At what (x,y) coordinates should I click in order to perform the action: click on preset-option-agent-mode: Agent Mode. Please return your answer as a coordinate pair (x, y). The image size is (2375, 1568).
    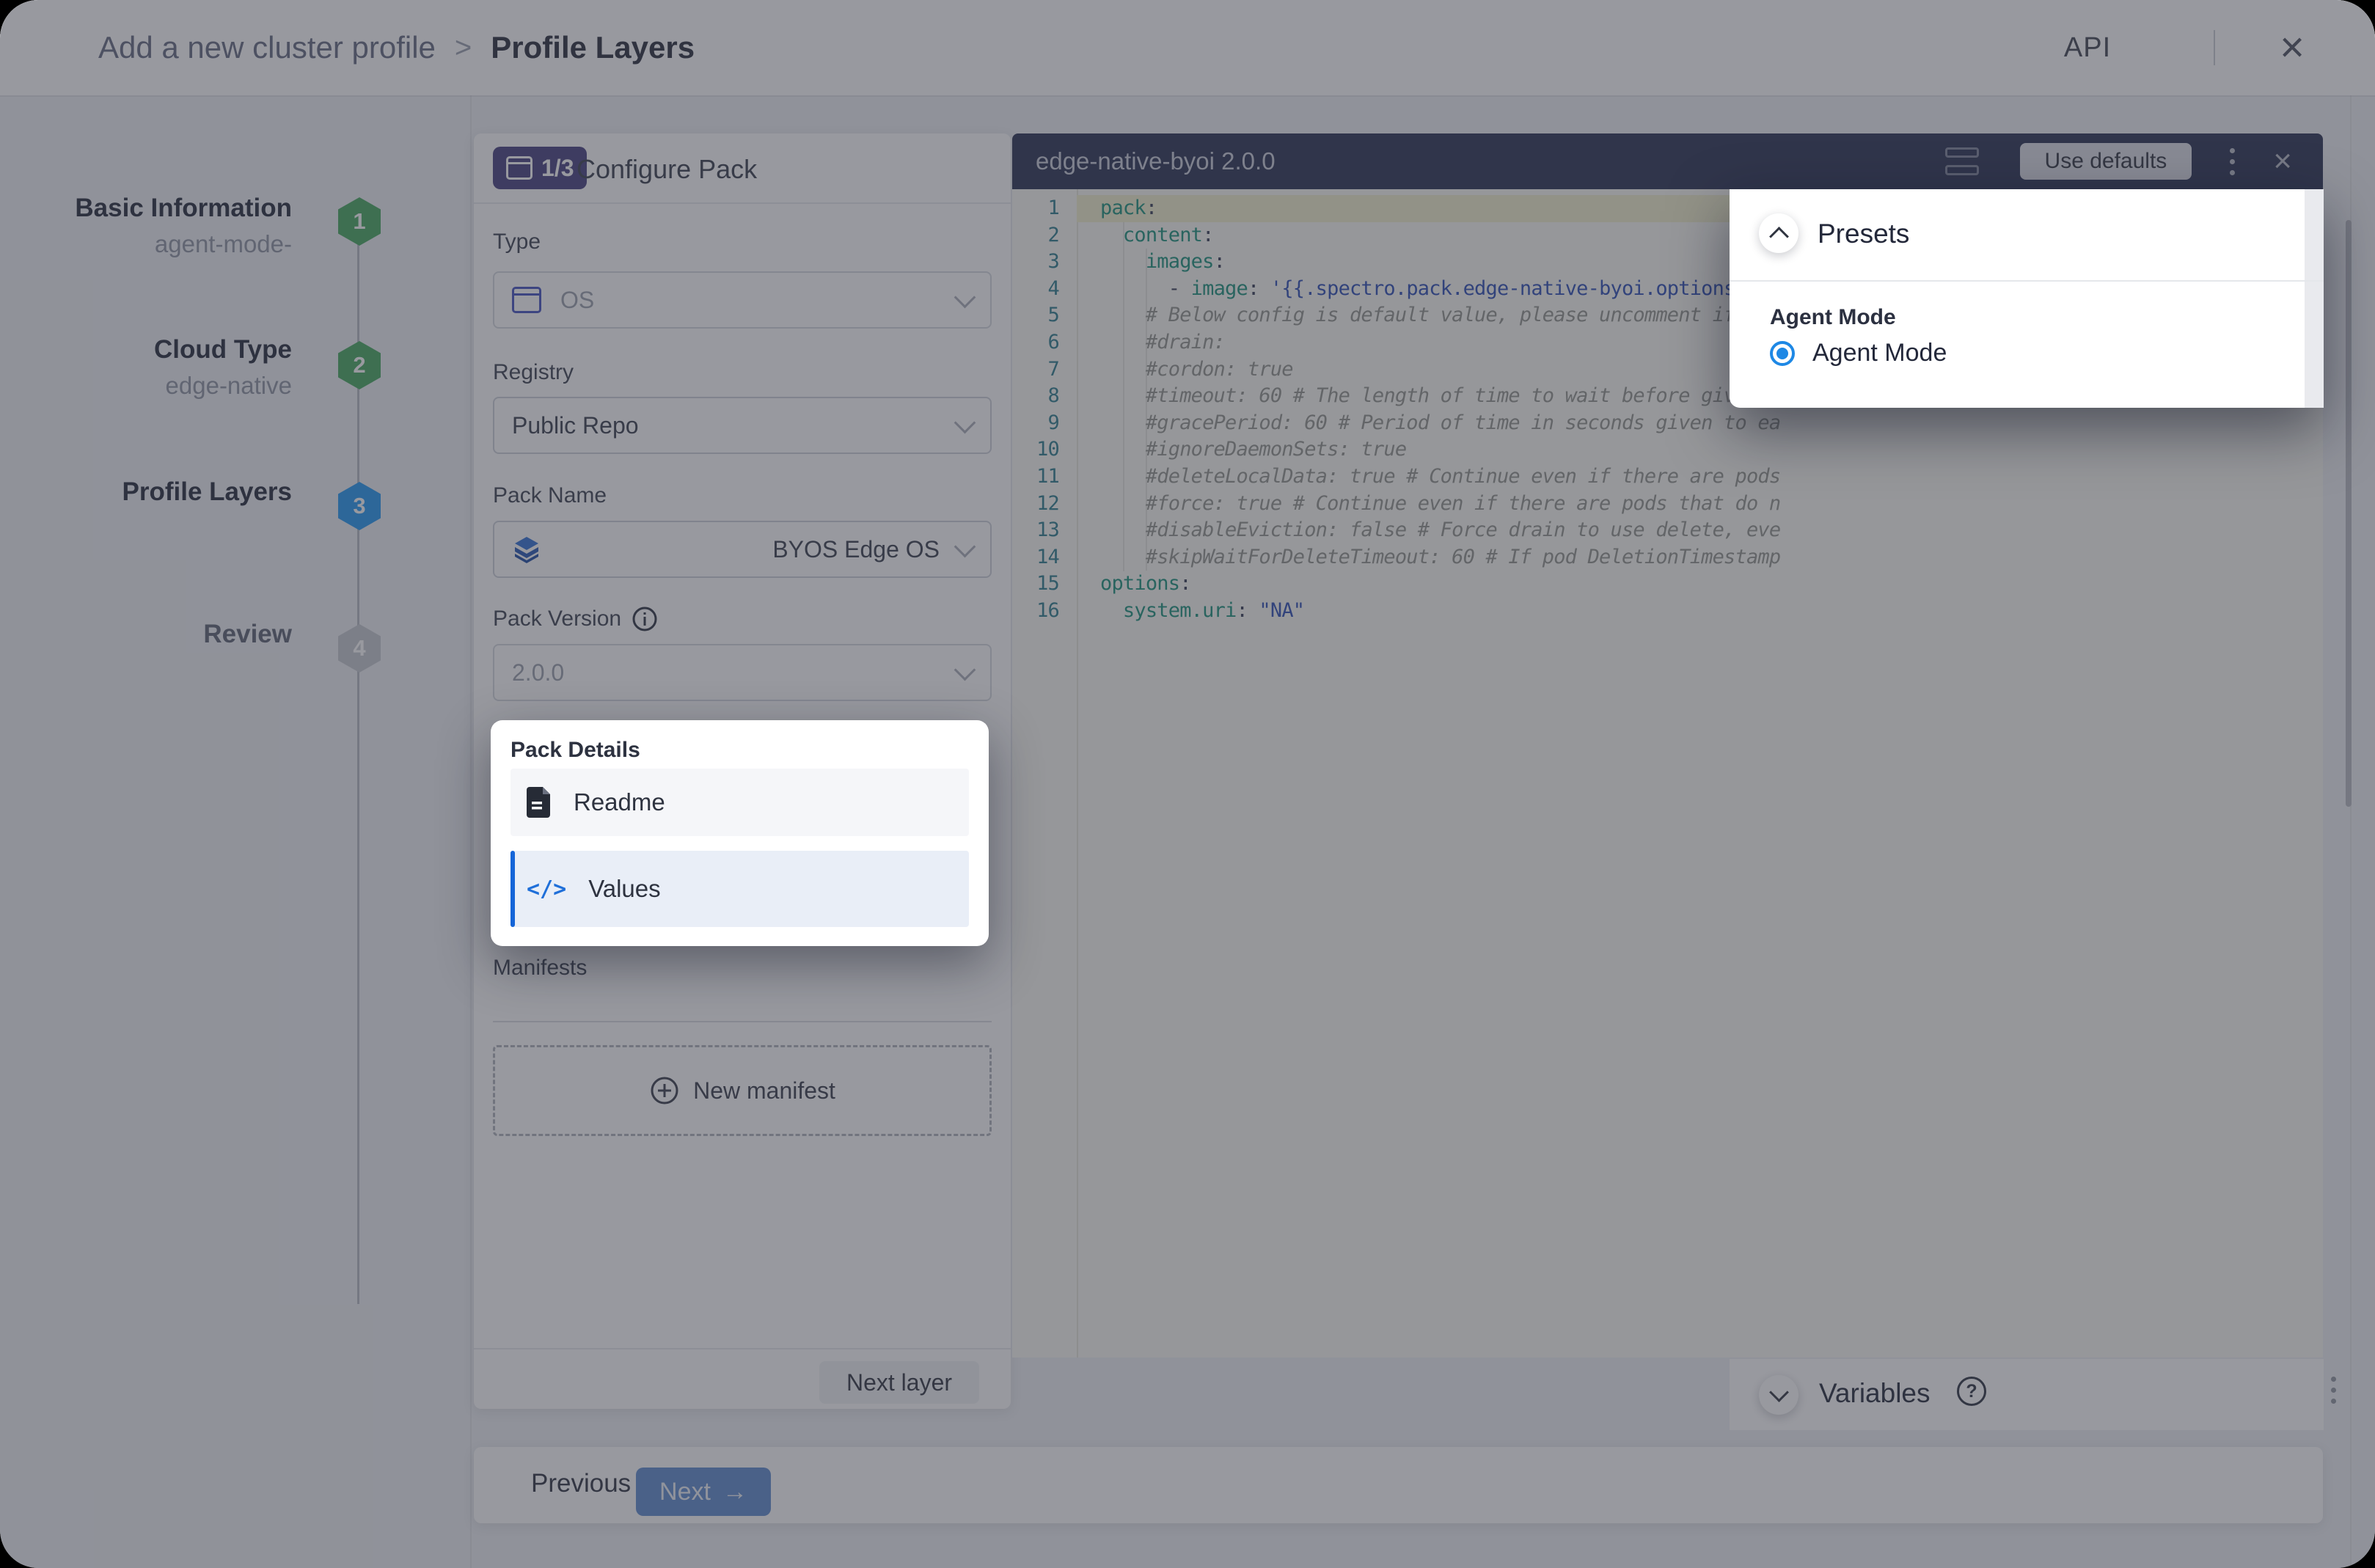
    Looking at the image, I should click on (1858, 353).